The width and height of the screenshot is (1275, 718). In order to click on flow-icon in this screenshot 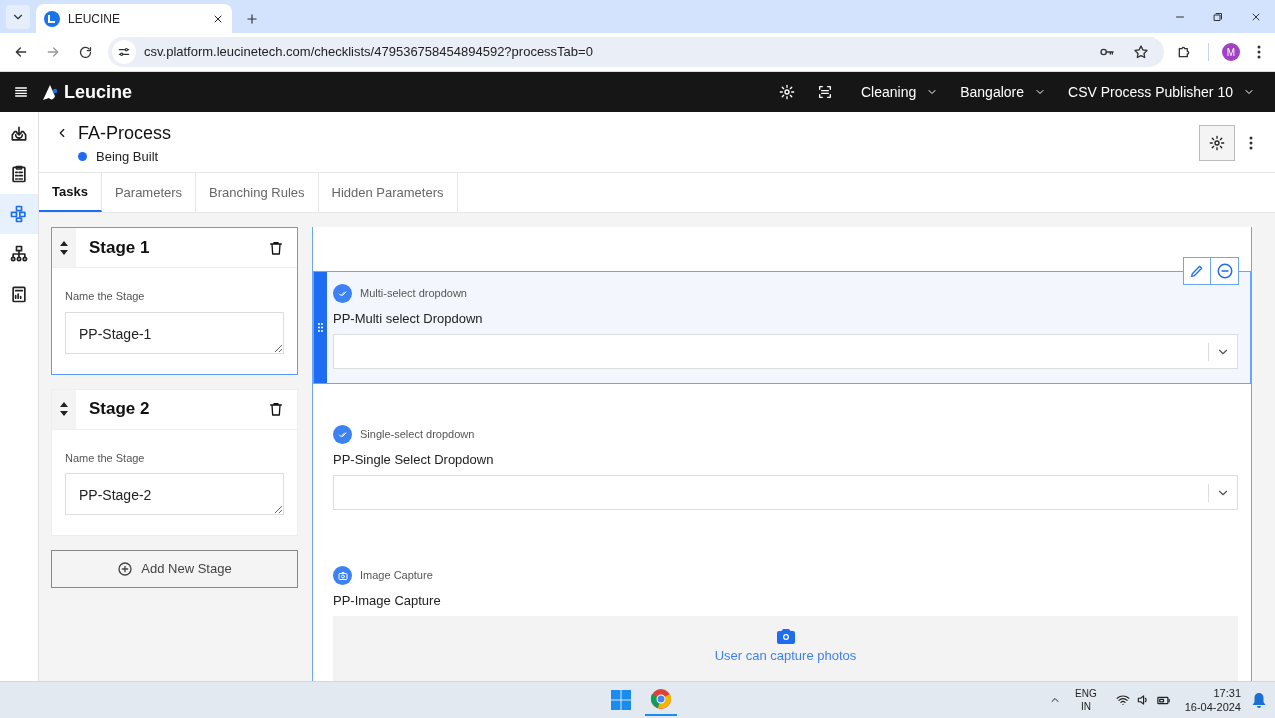, I will do `click(19, 214)`.